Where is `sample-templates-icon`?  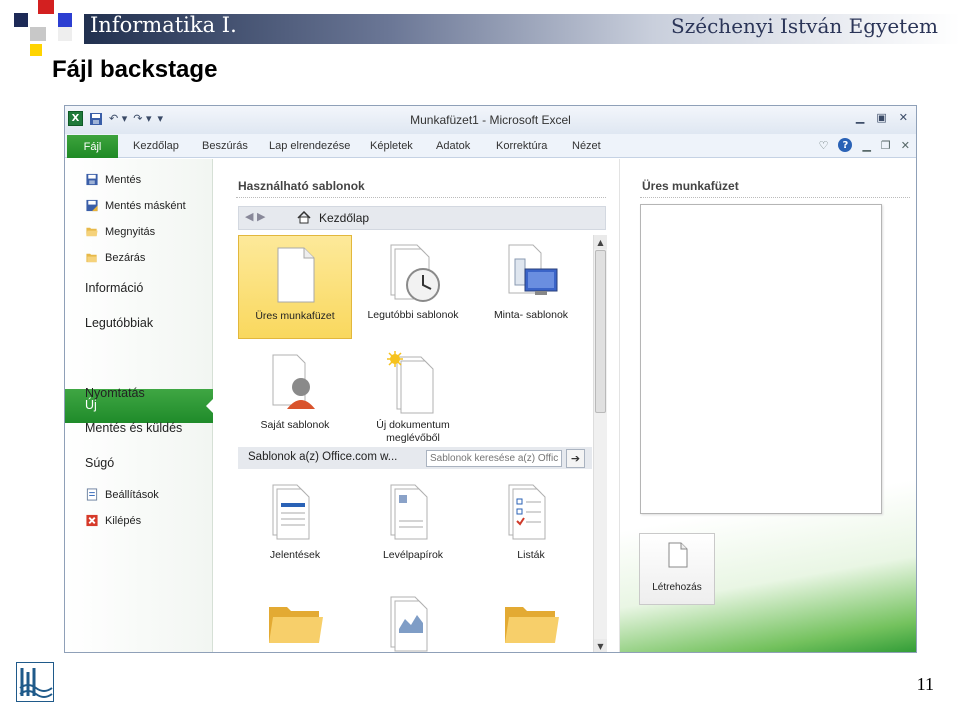 sample-templates-icon is located at coordinates (533, 269).